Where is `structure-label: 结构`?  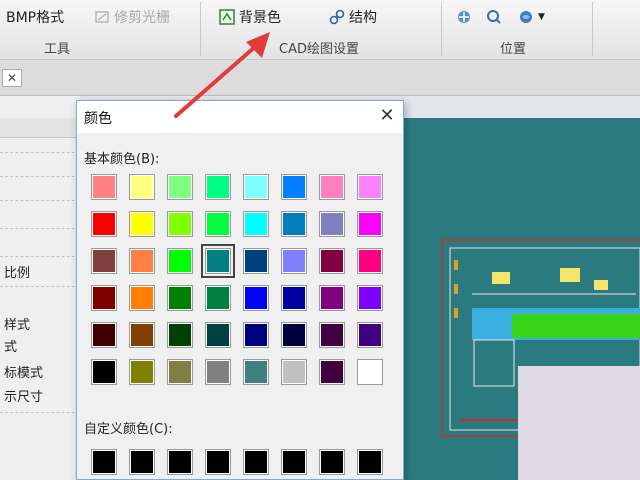
structure-label: 结构 is located at coordinates (363, 18).